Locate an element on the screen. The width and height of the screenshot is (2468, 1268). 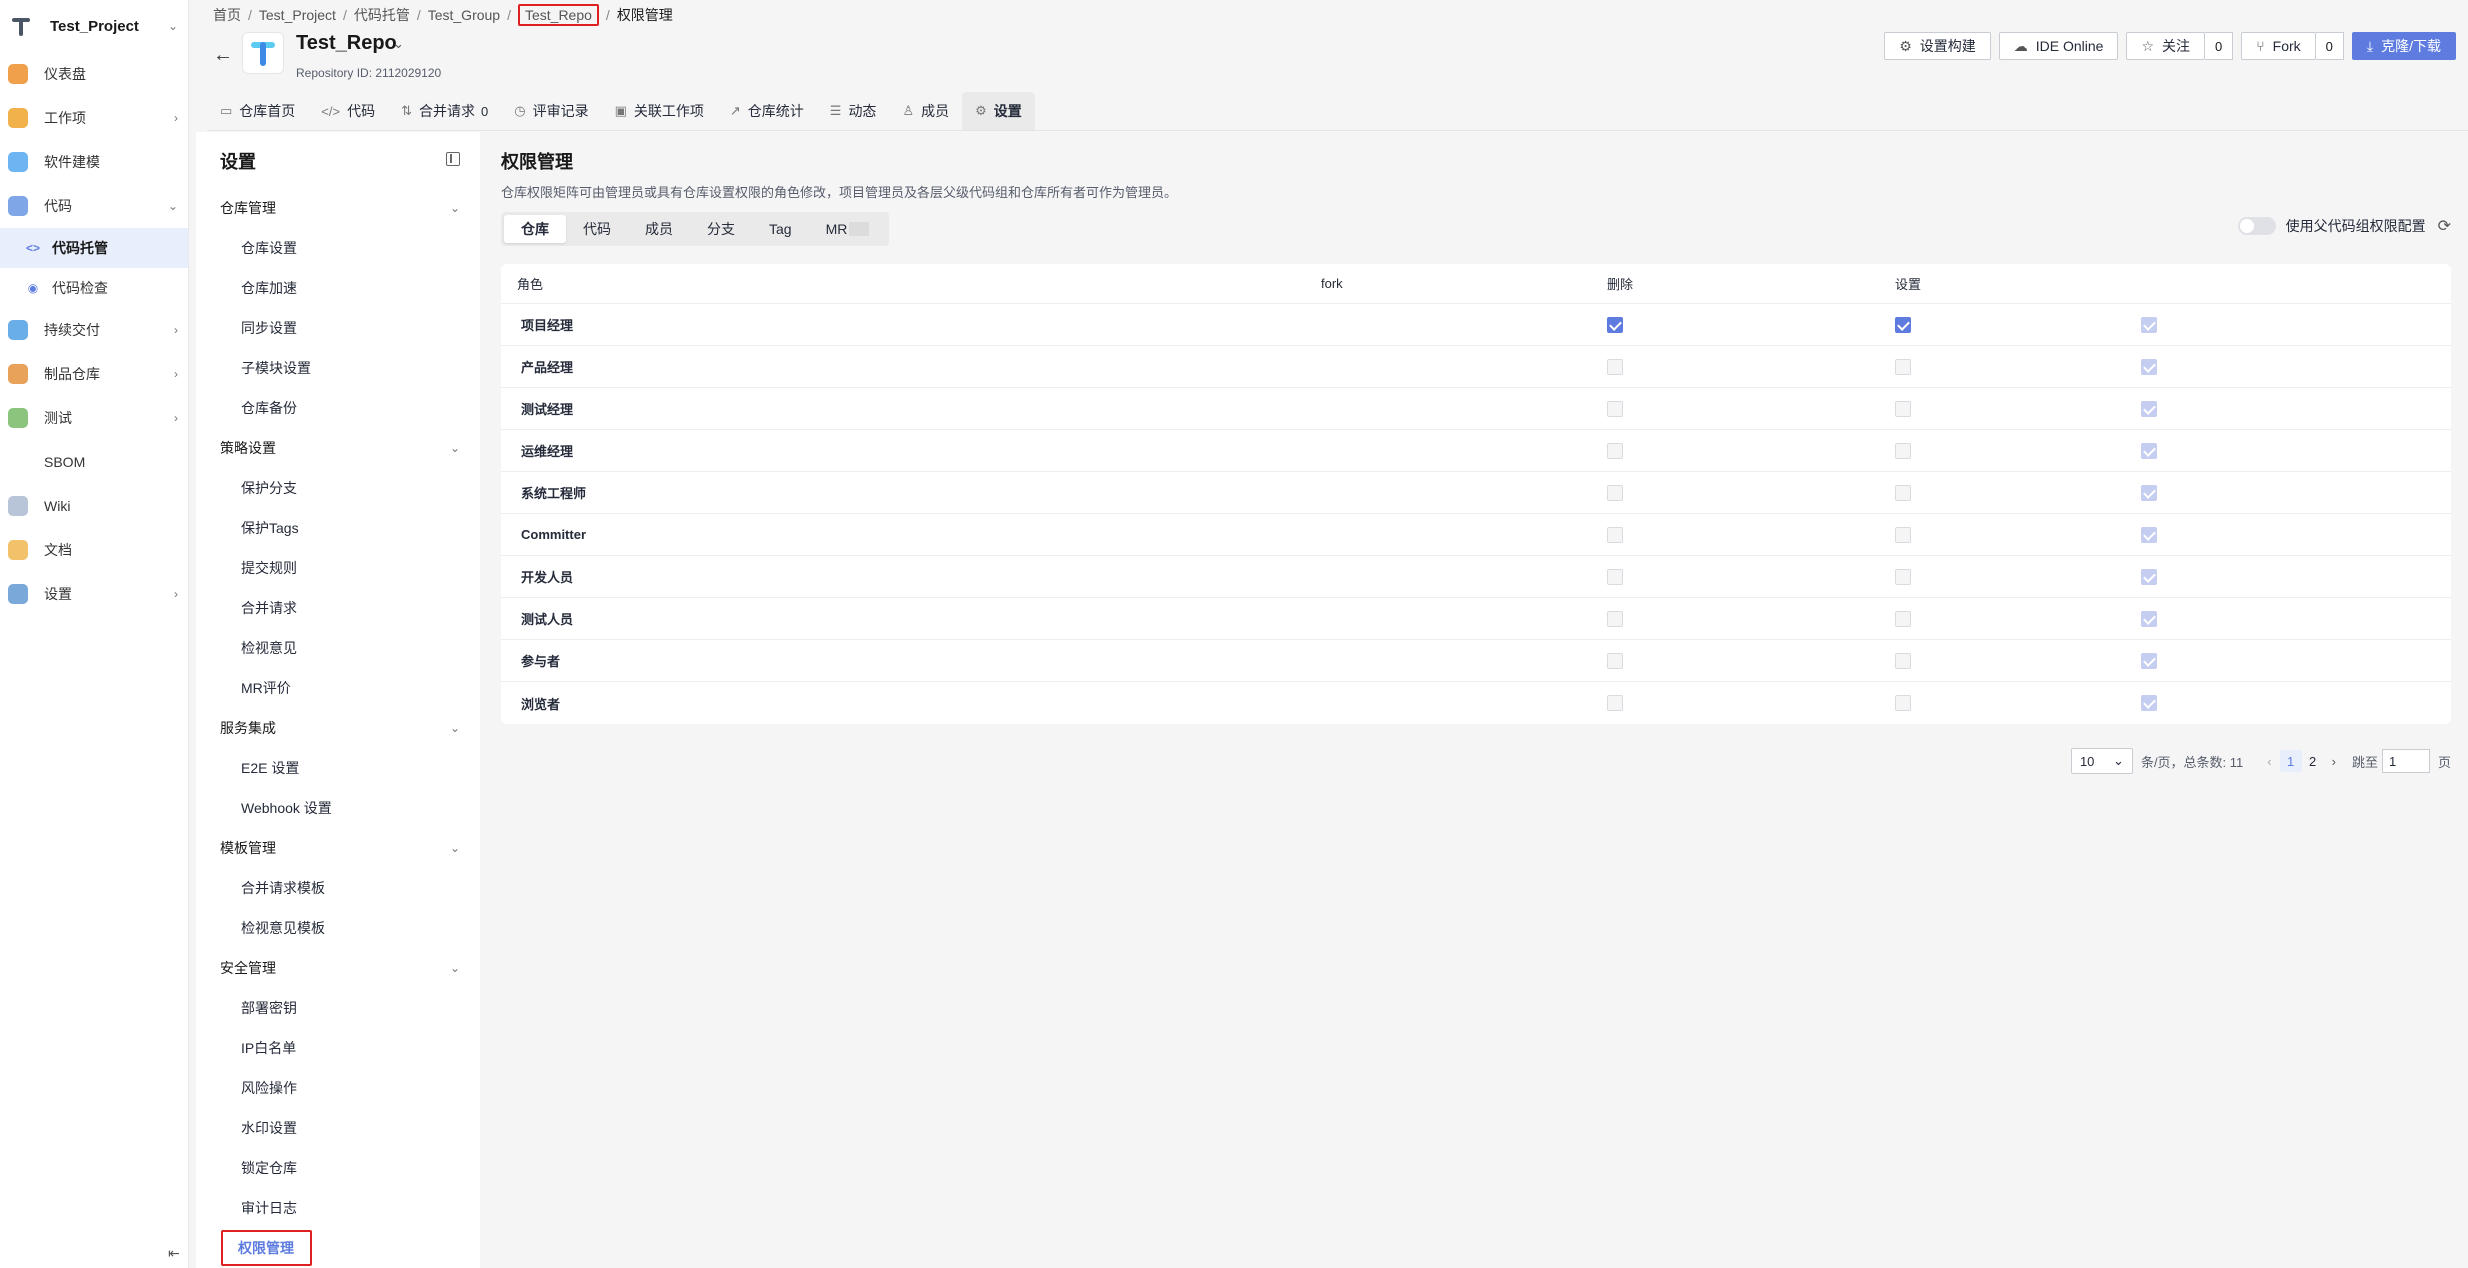
nav-item-items2-3: SBOM is located at coordinates (94, 462).